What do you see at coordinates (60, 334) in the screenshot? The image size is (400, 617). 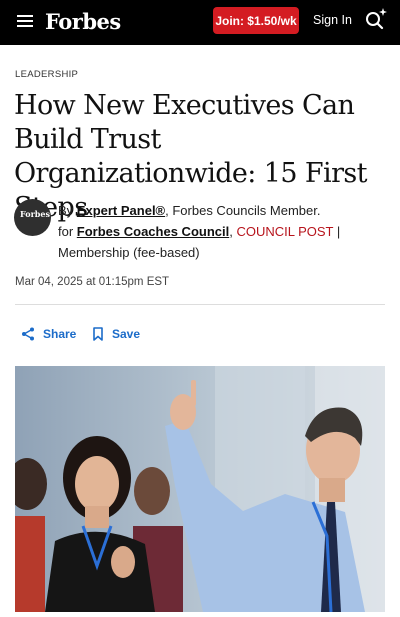 I see `share-label: Share` at bounding box center [60, 334].